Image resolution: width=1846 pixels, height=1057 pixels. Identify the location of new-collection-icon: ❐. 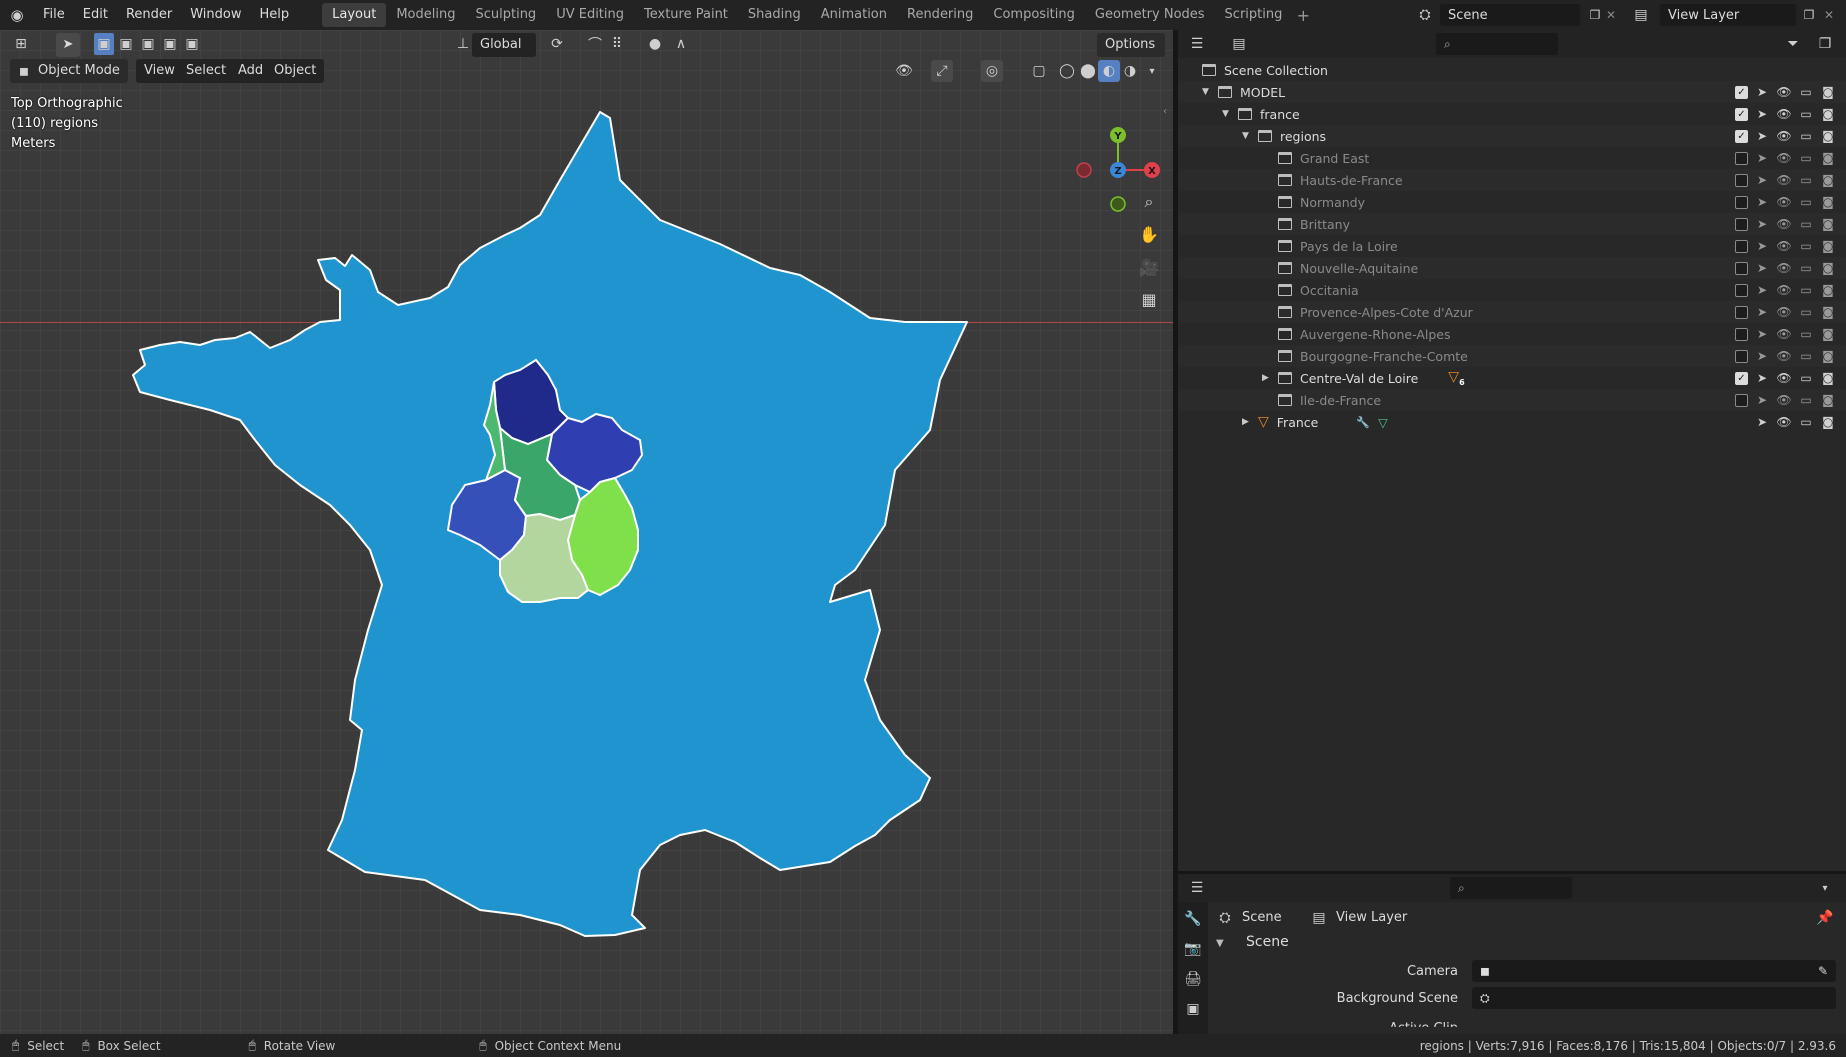
(1825, 44).